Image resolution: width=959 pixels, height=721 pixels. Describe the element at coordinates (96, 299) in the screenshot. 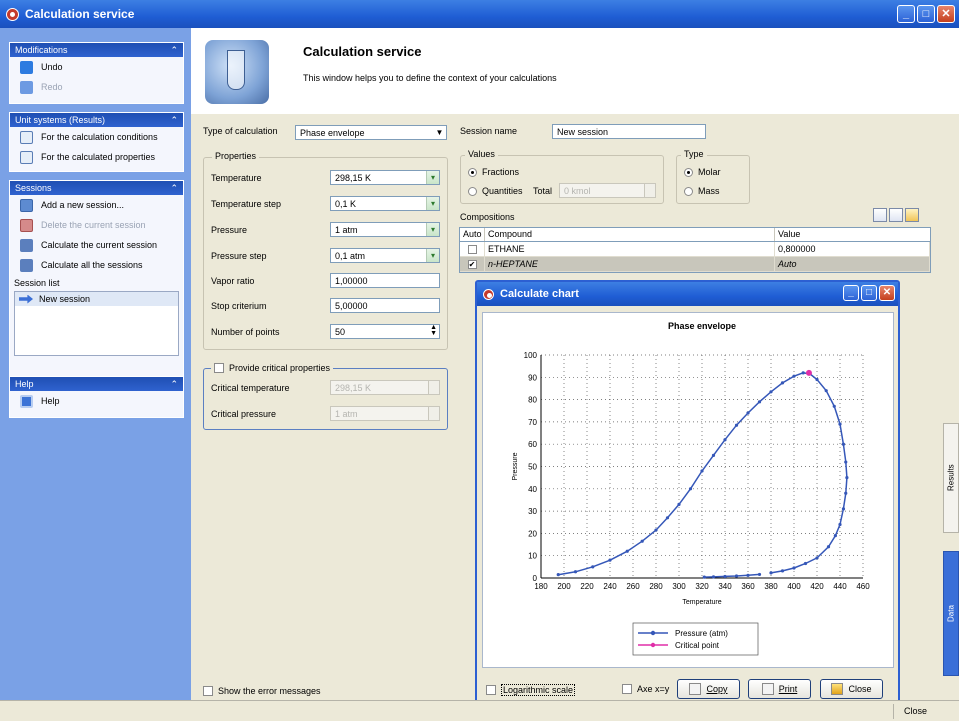

I see `session-list-item: New session` at that location.